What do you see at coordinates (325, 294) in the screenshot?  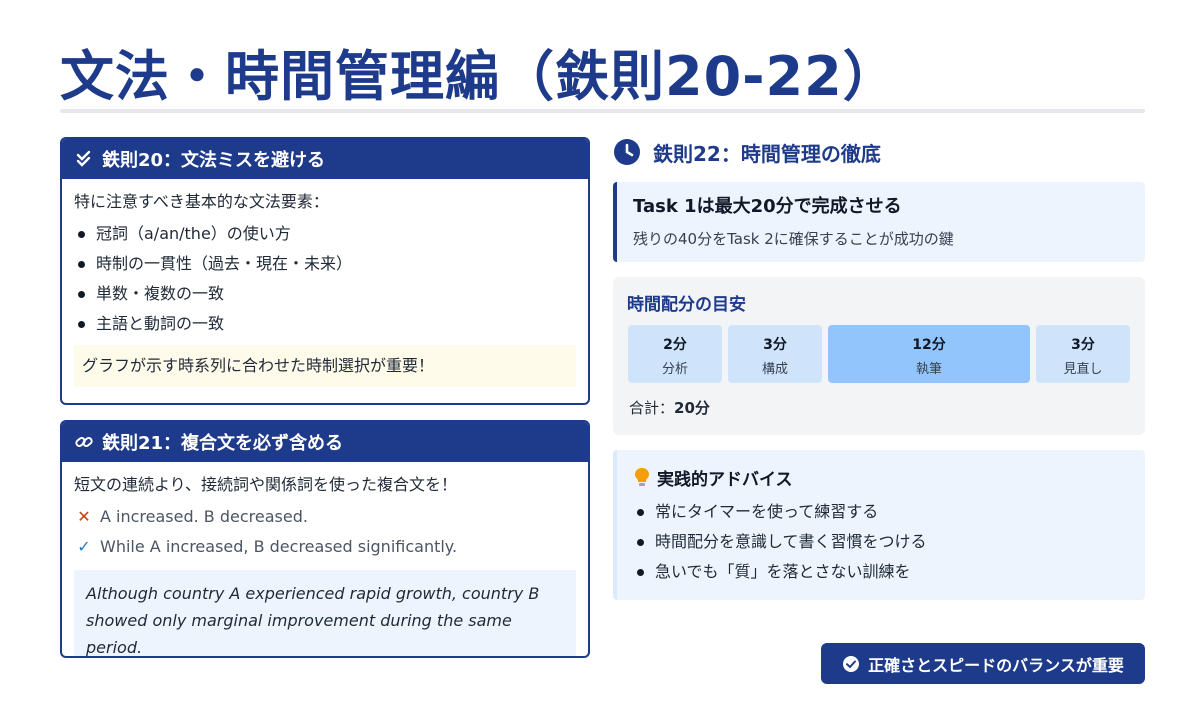 I see `list-item: 単数・複数の一致` at bounding box center [325, 294].